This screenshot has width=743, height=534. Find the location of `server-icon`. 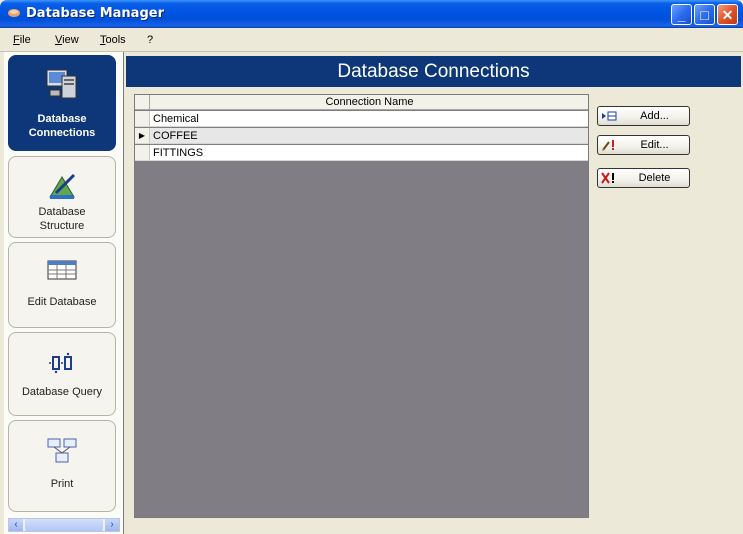

server-icon is located at coordinates (61, 84).